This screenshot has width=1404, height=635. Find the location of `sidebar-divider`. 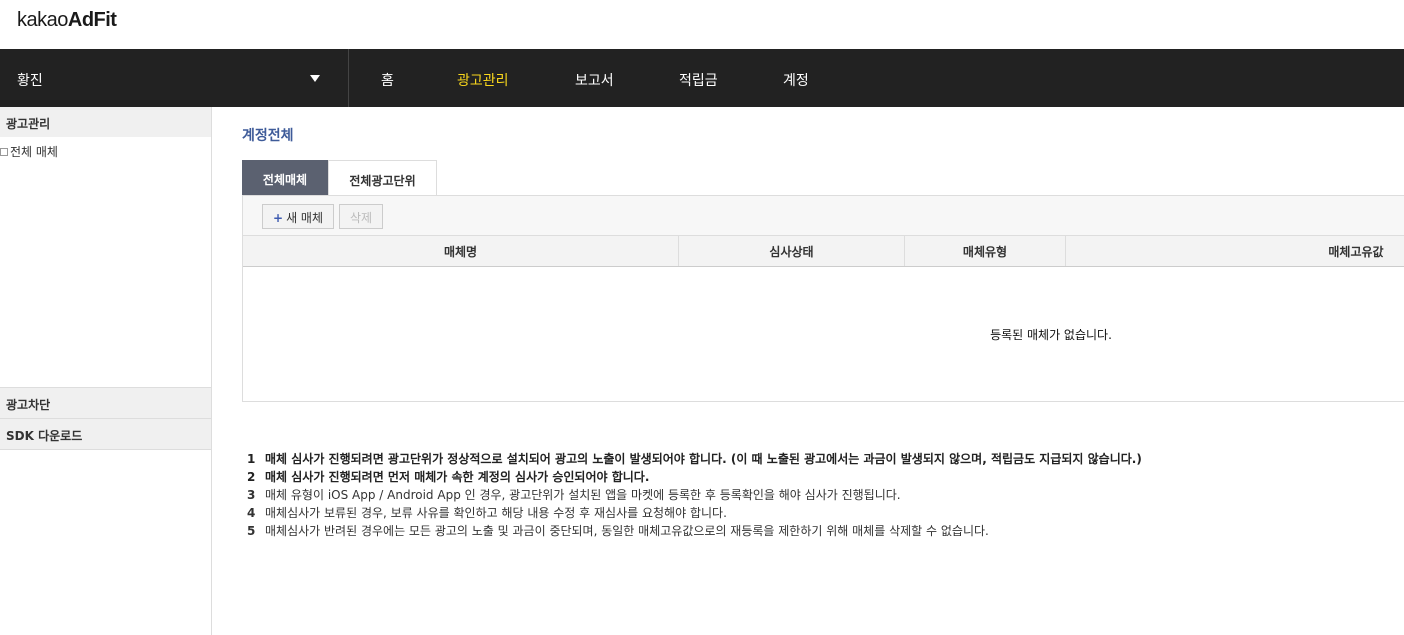

sidebar-divider is located at coordinates (105, 449).